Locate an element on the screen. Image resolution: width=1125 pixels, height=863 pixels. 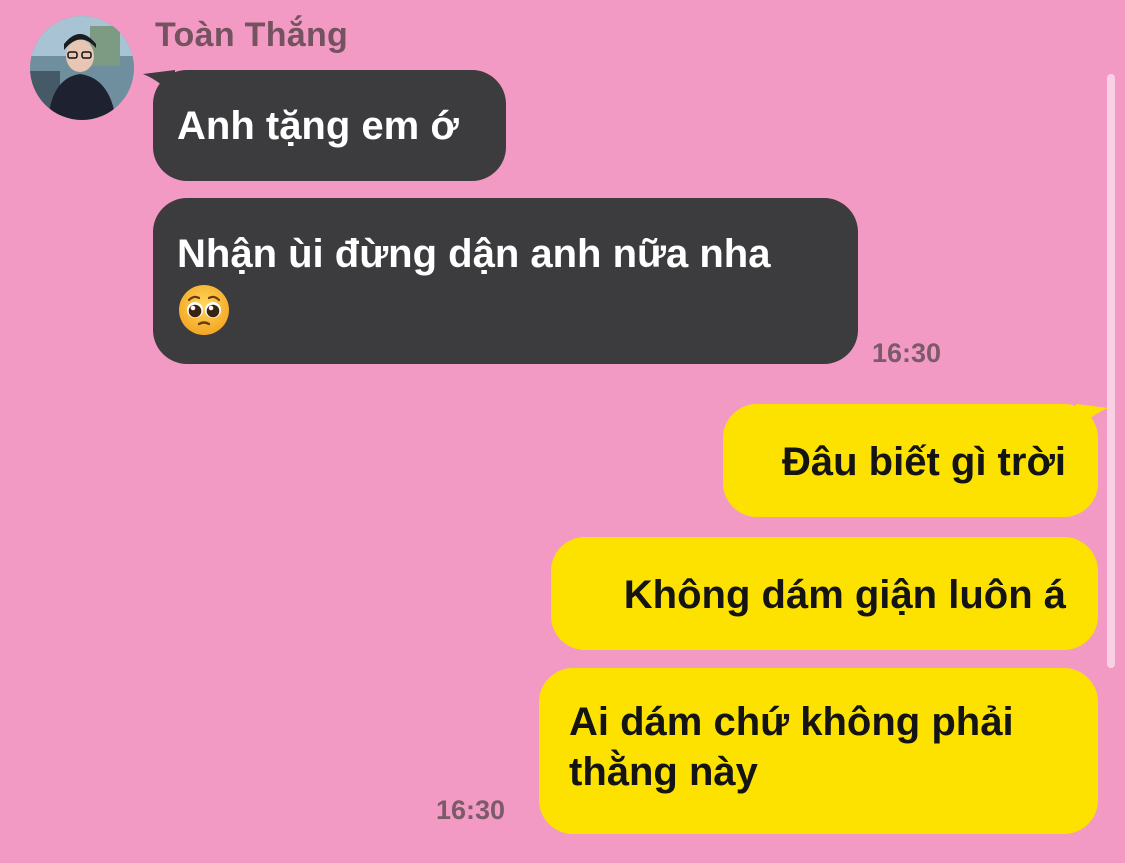
outgoing-message-3: Ai dám chứ không phải thằng này is located at coordinates (818, 751).